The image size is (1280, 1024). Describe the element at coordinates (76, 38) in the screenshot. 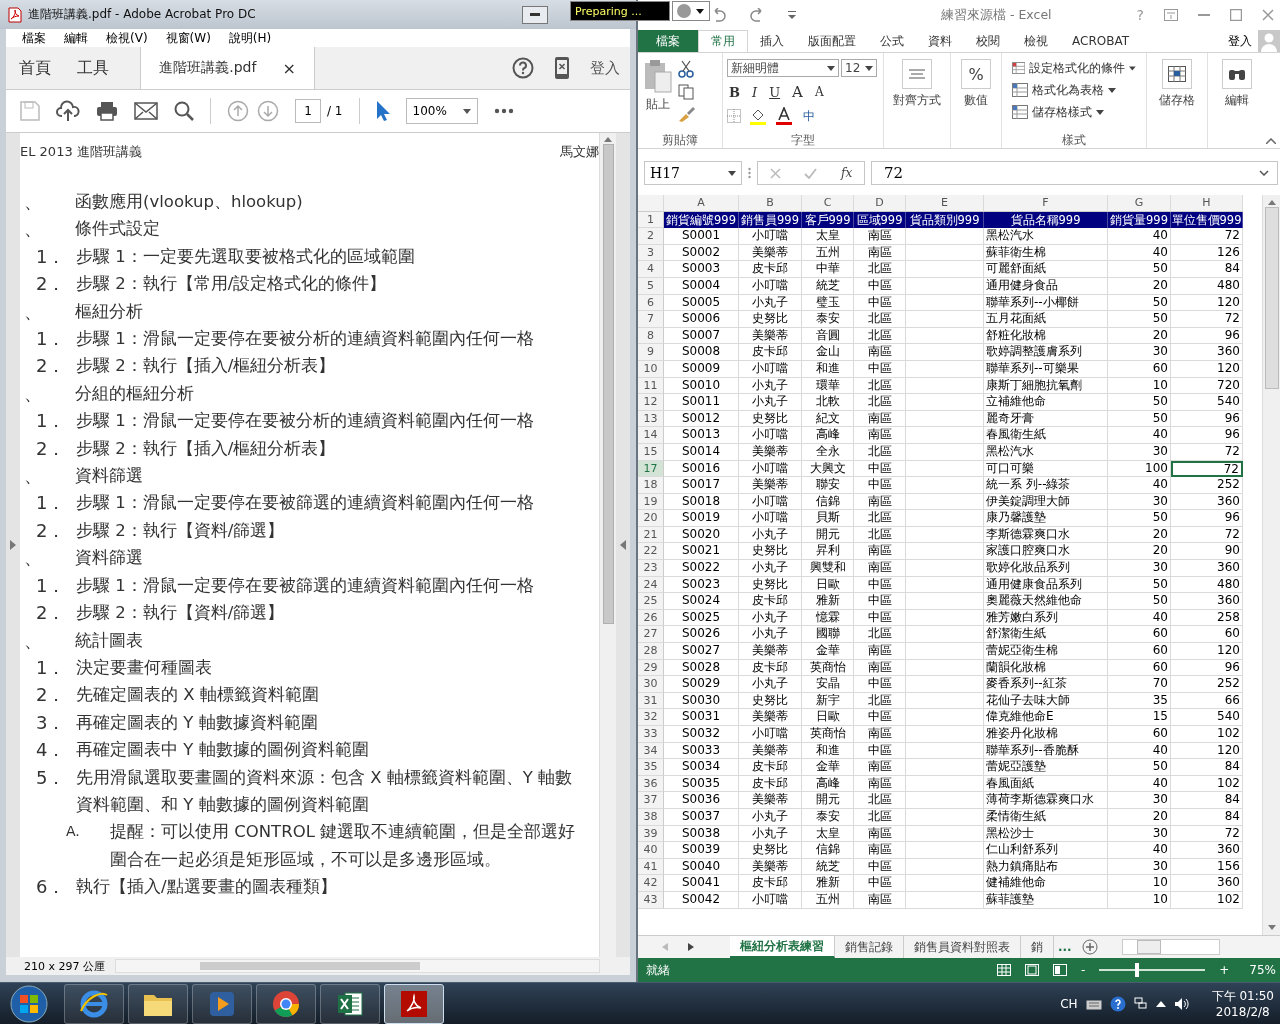

I see `menu-item: 編輯` at that location.